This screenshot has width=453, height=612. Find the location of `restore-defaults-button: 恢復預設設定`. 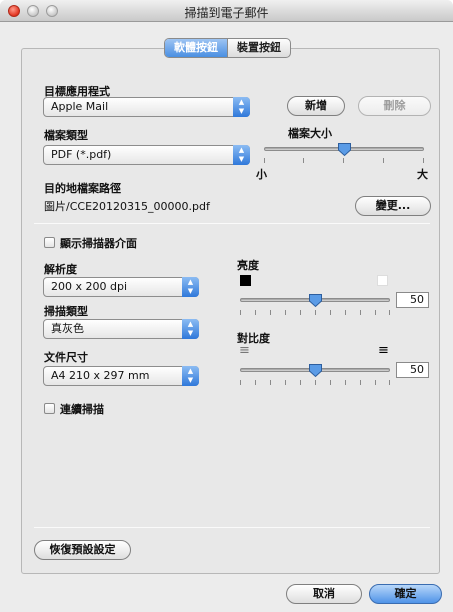

restore-defaults-button: 恢復預設設定 is located at coordinates (82, 550).